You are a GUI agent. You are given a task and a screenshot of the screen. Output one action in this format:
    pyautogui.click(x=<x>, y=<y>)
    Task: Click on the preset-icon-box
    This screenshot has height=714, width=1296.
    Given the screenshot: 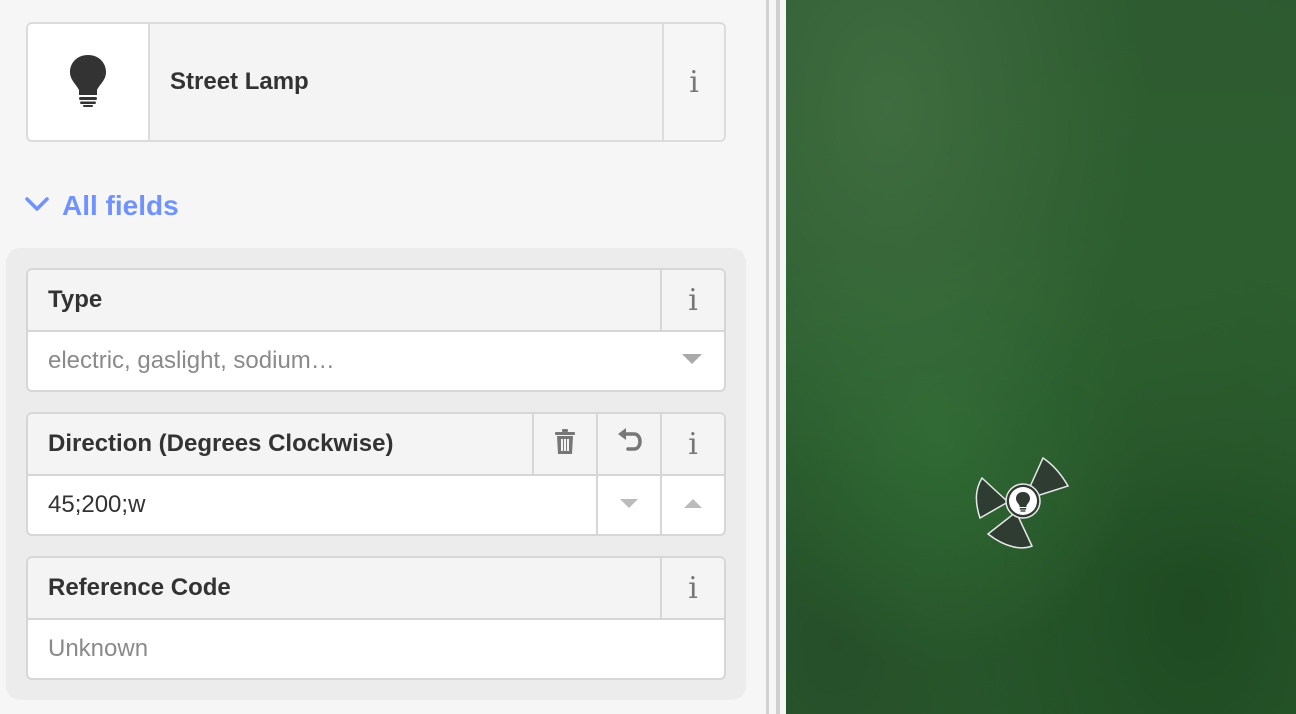 What is the action you would take?
    pyautogui.click(x=89, y=82)
    